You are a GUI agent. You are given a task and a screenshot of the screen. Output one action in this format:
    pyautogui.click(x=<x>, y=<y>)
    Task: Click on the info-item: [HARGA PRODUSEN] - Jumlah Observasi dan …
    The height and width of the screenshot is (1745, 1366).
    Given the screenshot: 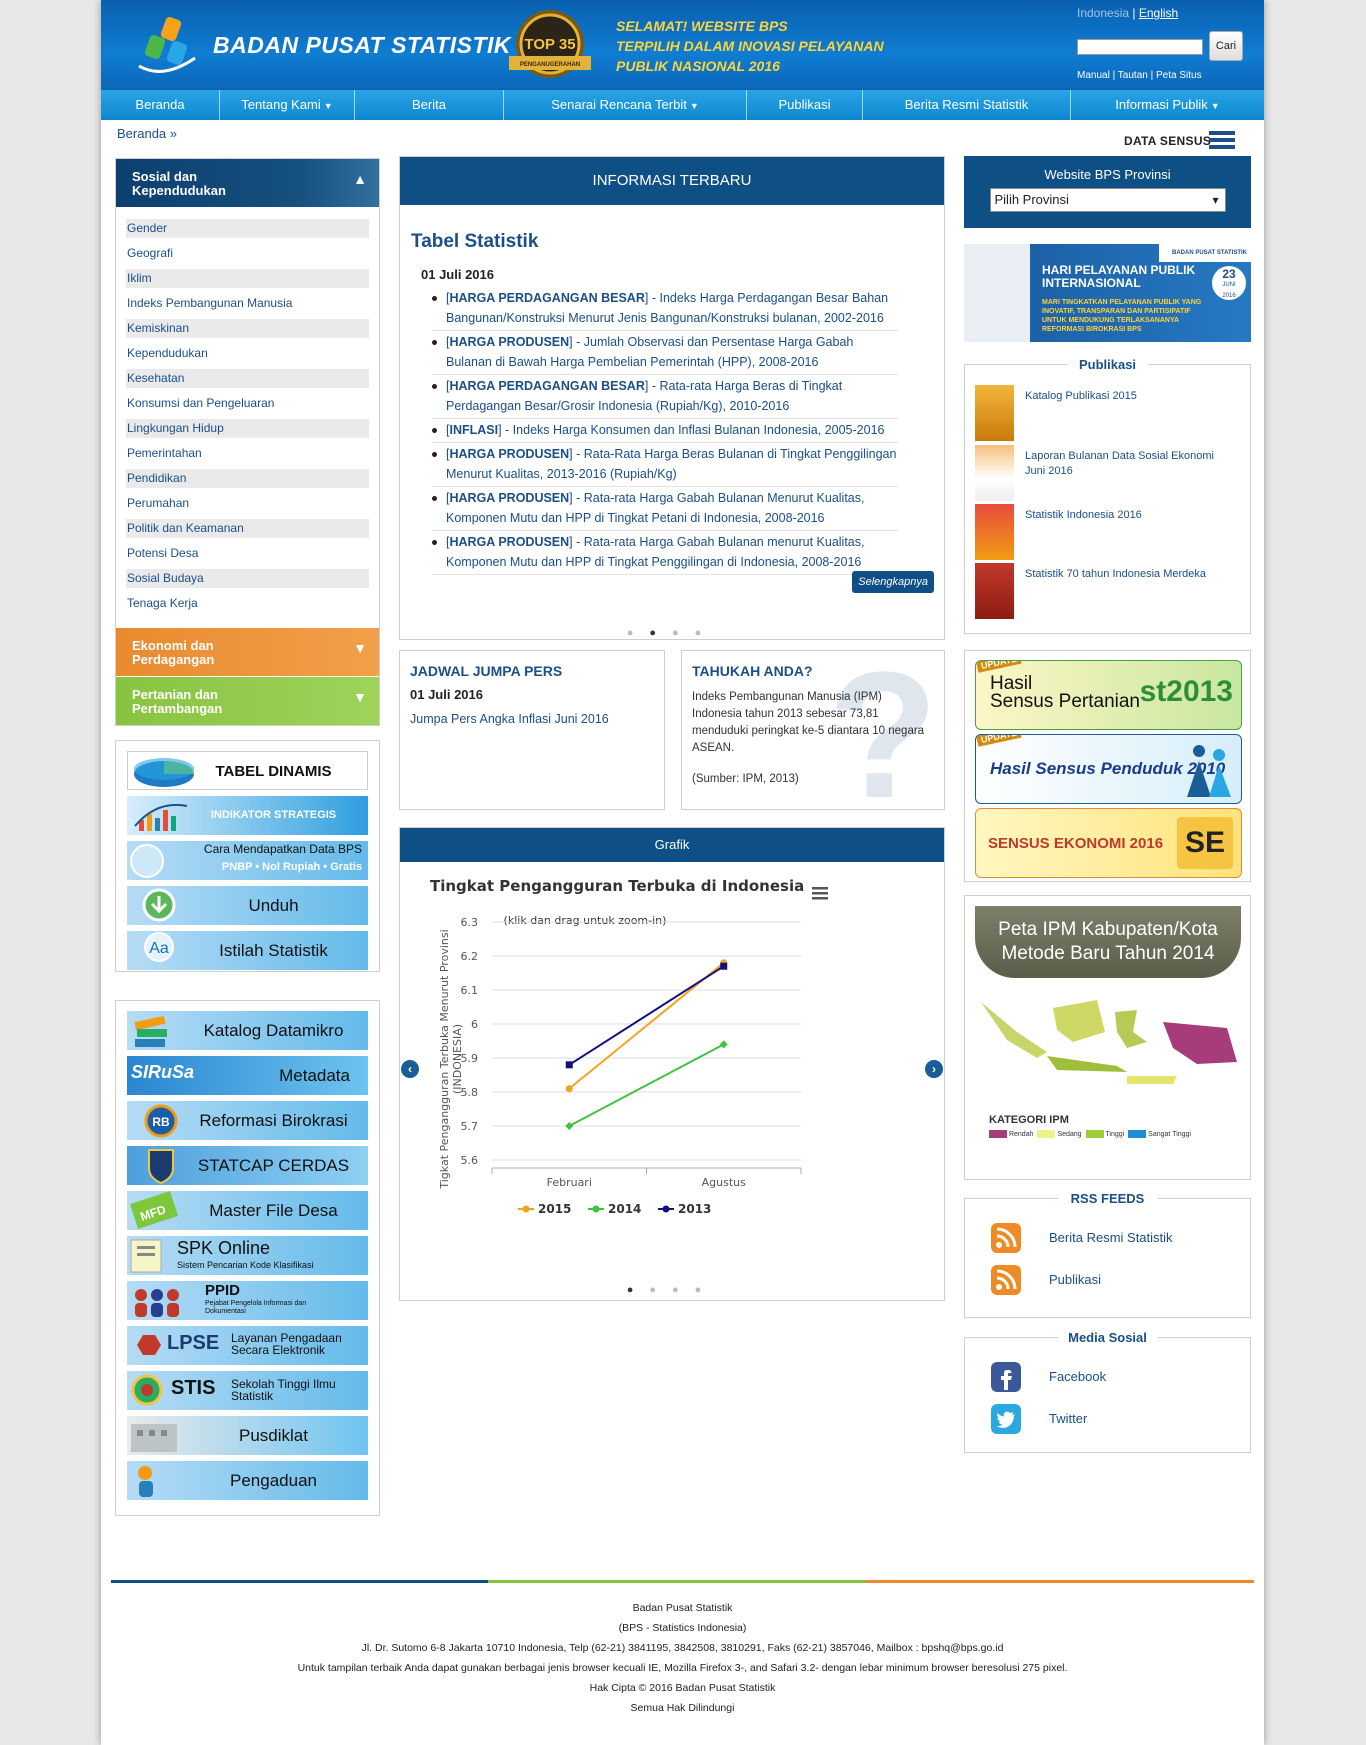 What is the action you would take?
    pyautogui.click(x=665, y=353)
    